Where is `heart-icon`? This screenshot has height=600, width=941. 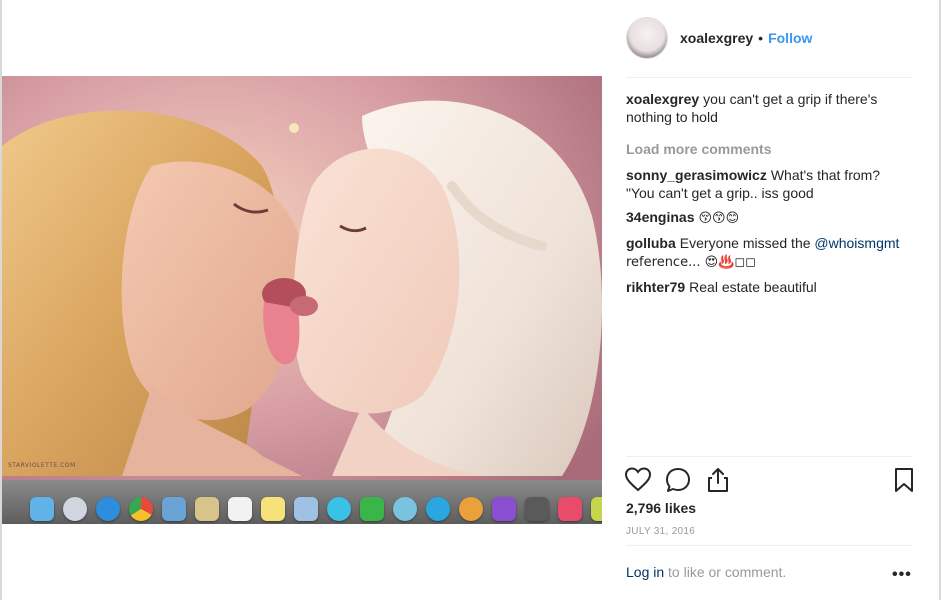
heart-icon is located at coordinates (638, 480).